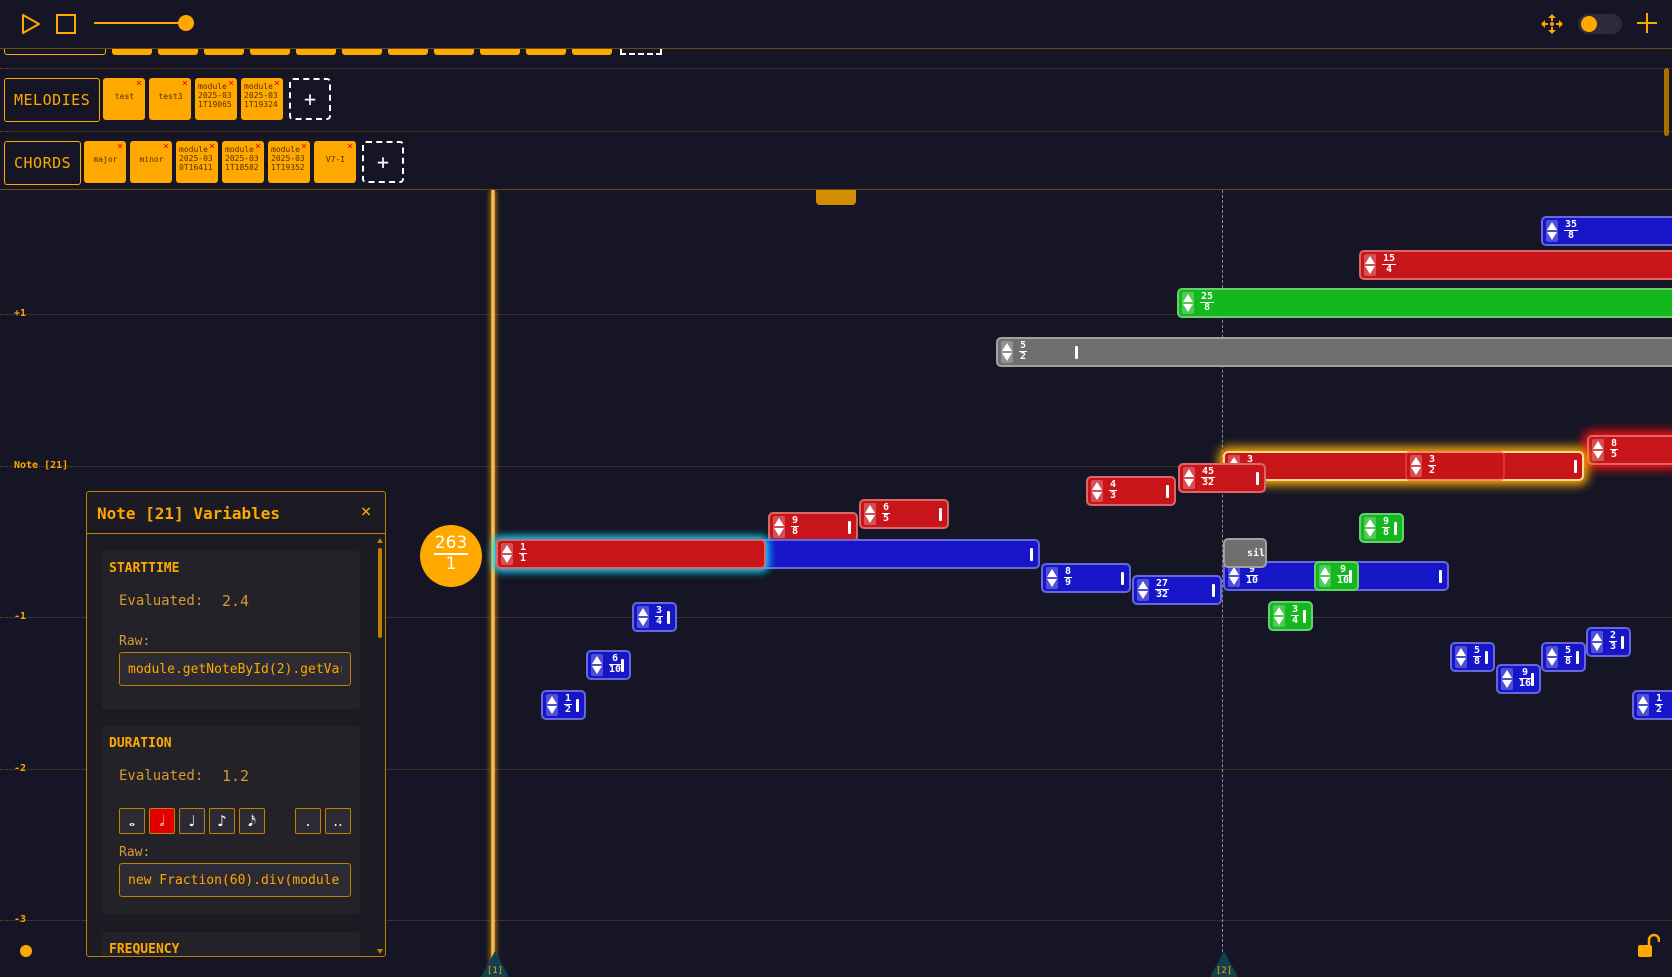 The width and height of the screenshot is (1672, 977). I want to click on playhead, so click(493, 583).